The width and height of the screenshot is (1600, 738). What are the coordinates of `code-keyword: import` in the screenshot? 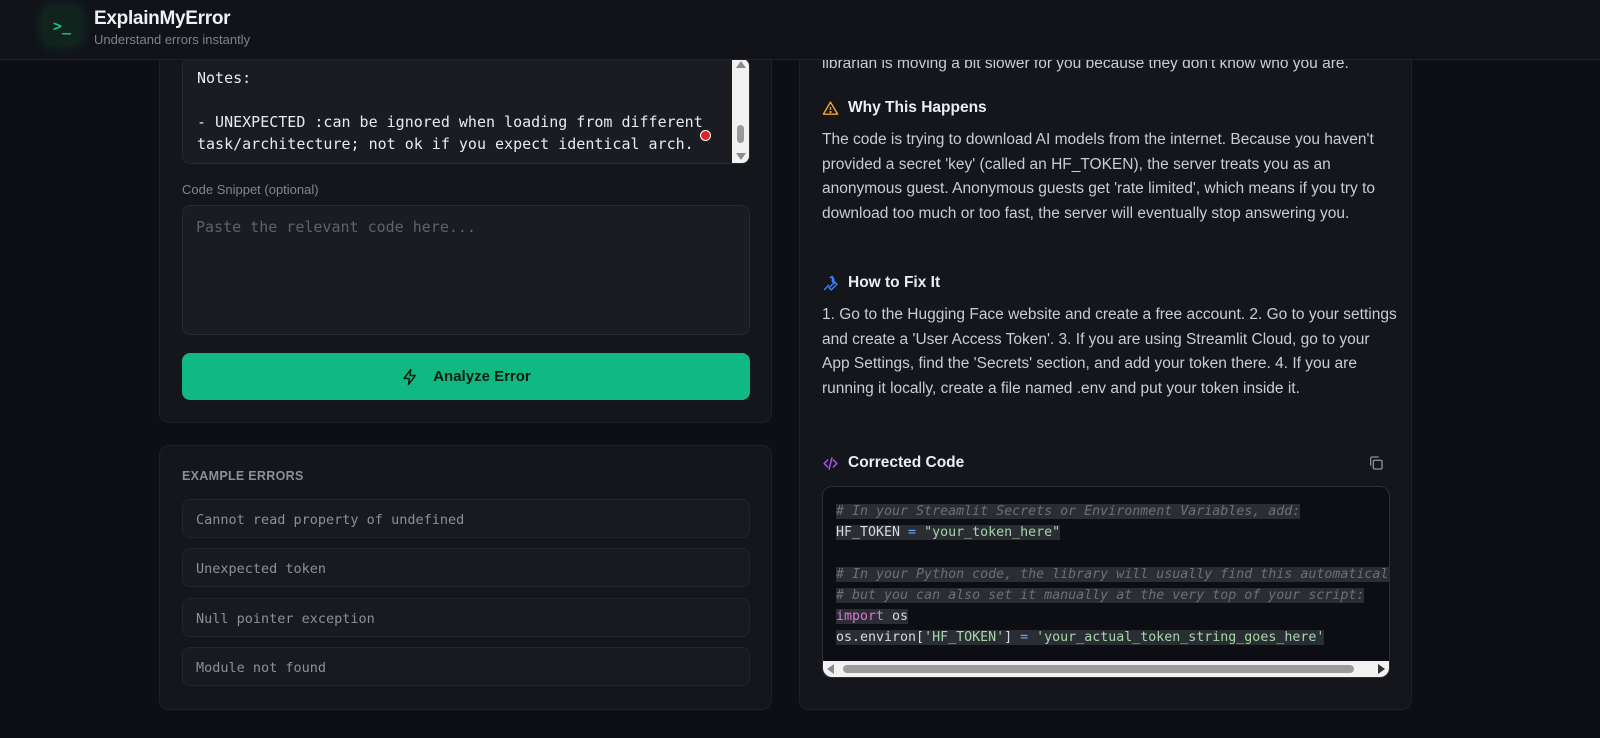 It's located at (860, 616).